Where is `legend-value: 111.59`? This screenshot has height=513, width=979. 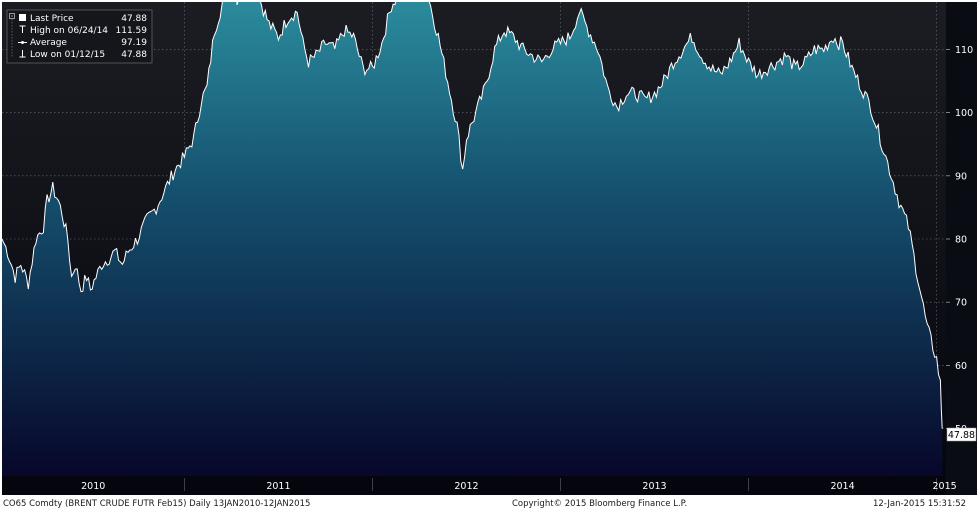
legend-value: 111.59 is located at coordinates (132, 31).